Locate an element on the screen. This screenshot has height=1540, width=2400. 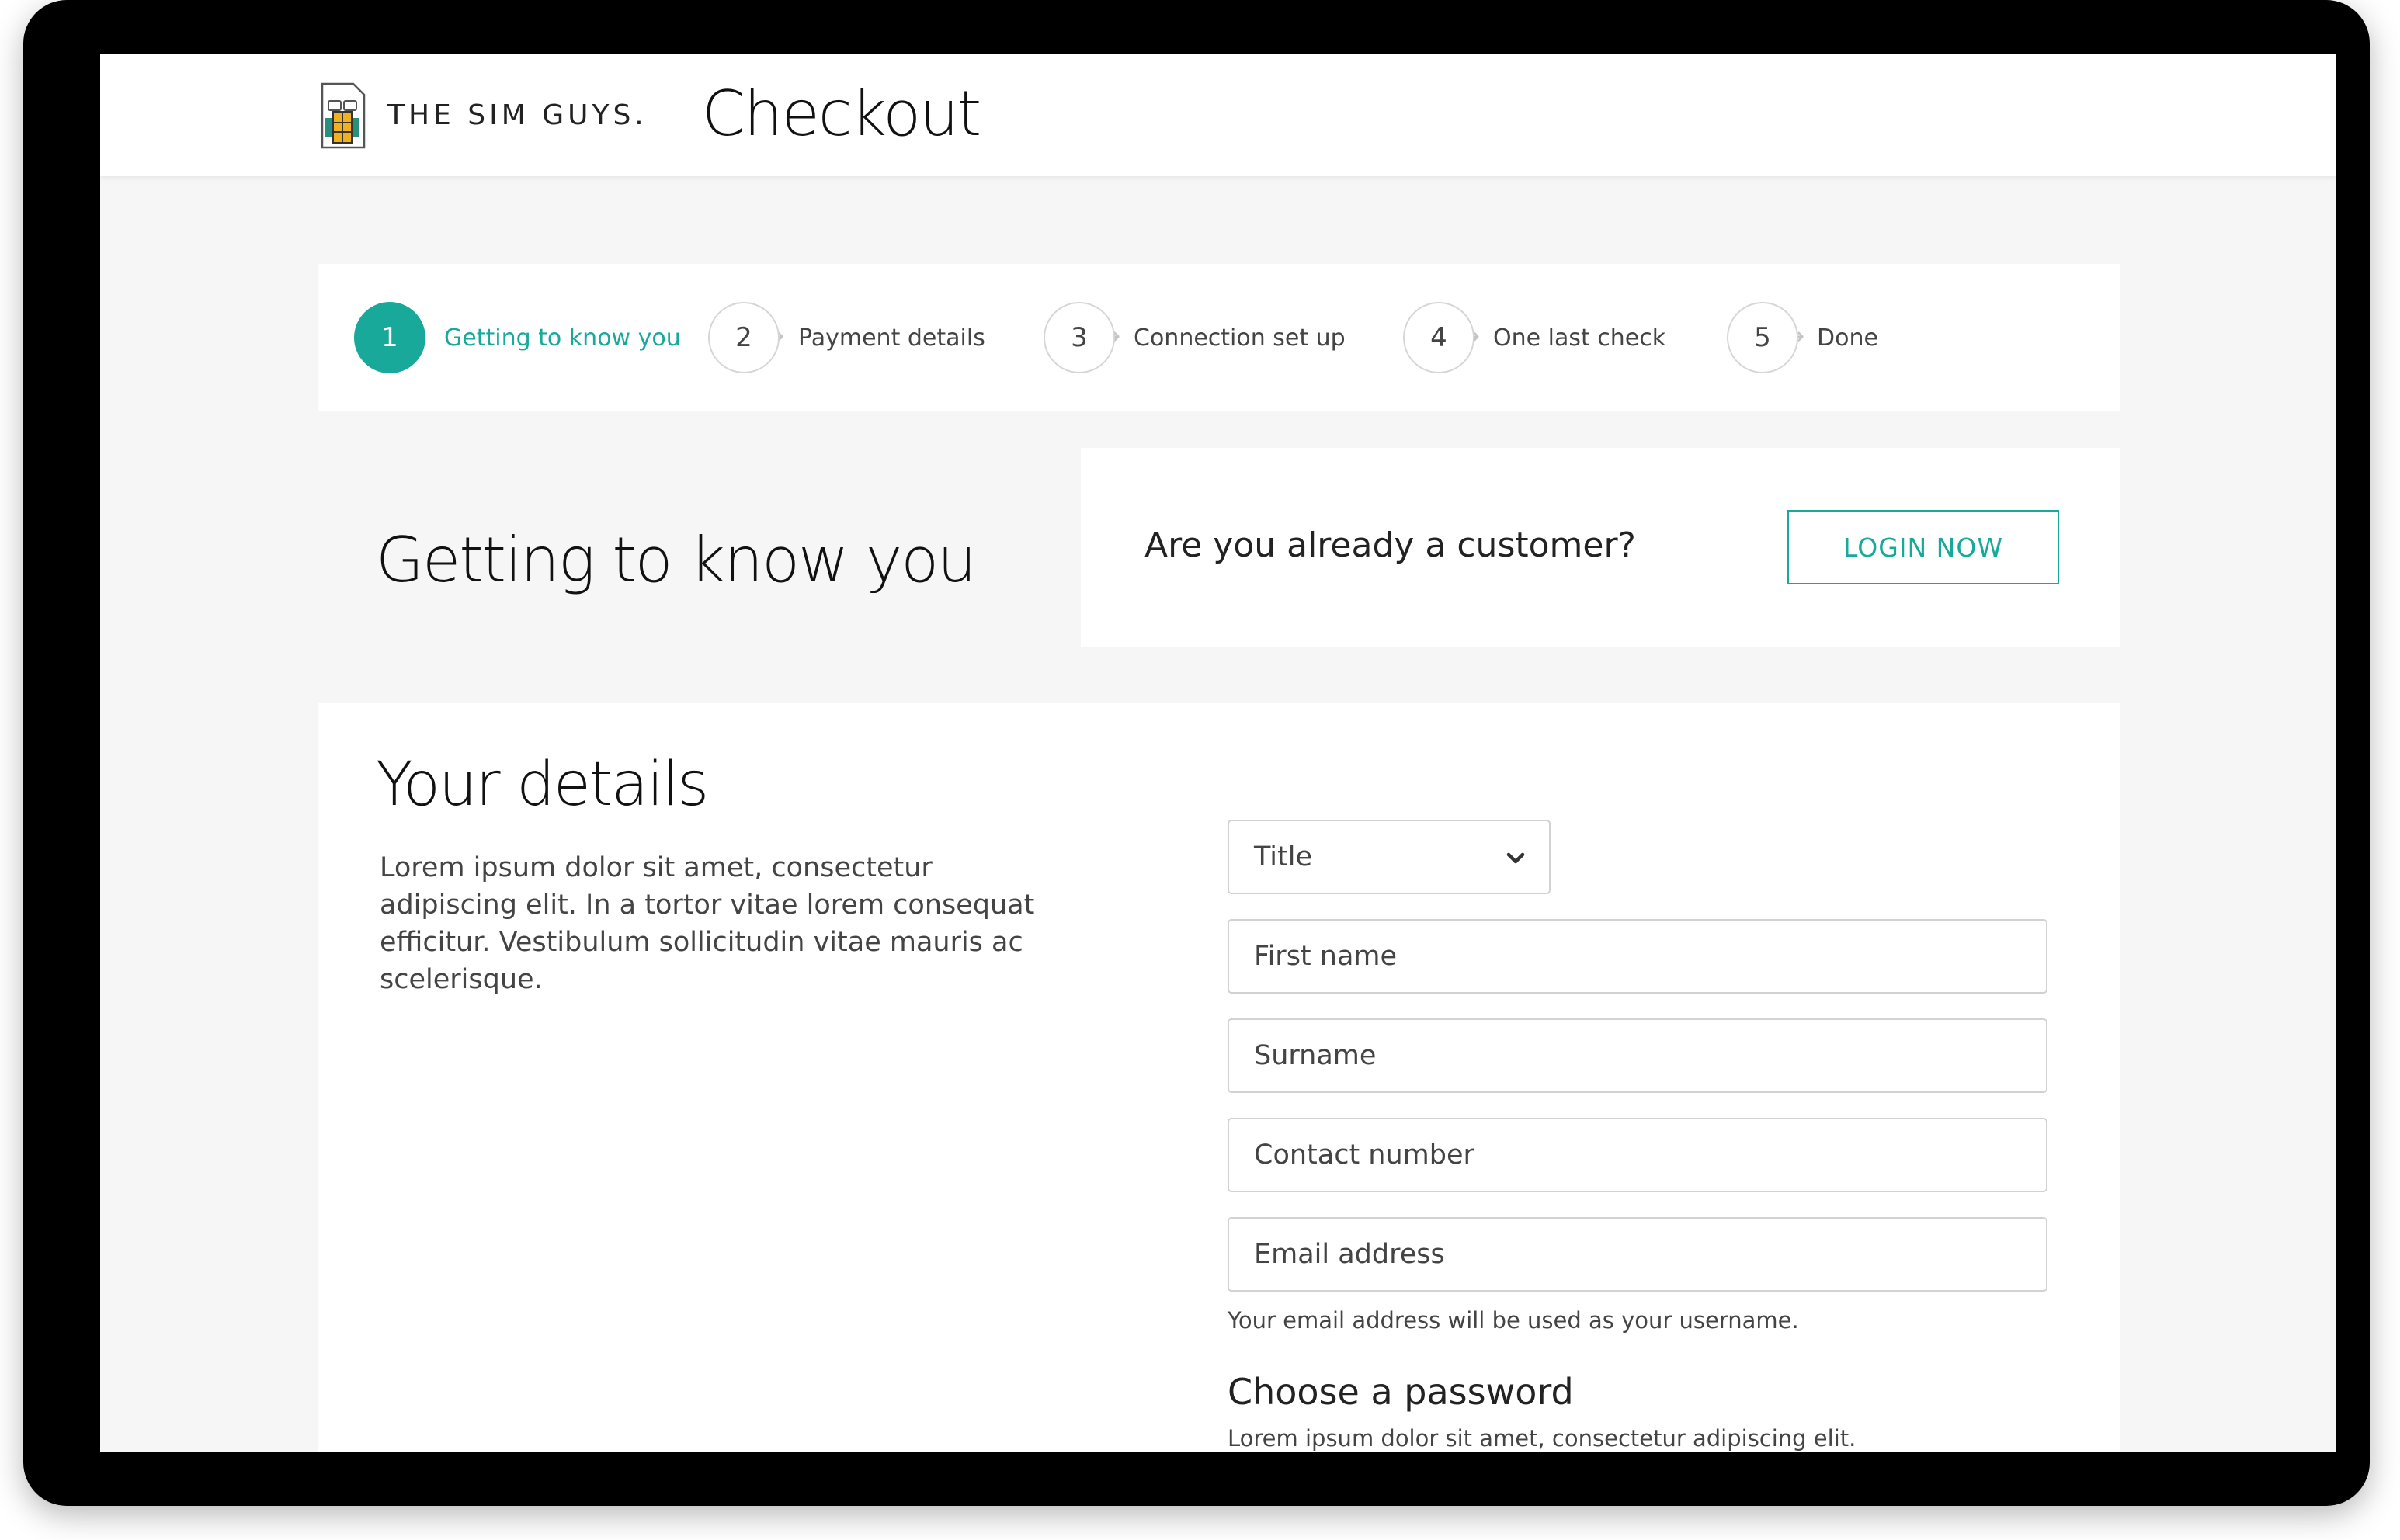
step-done: 5 Done is located at coordinates (1802, 337).